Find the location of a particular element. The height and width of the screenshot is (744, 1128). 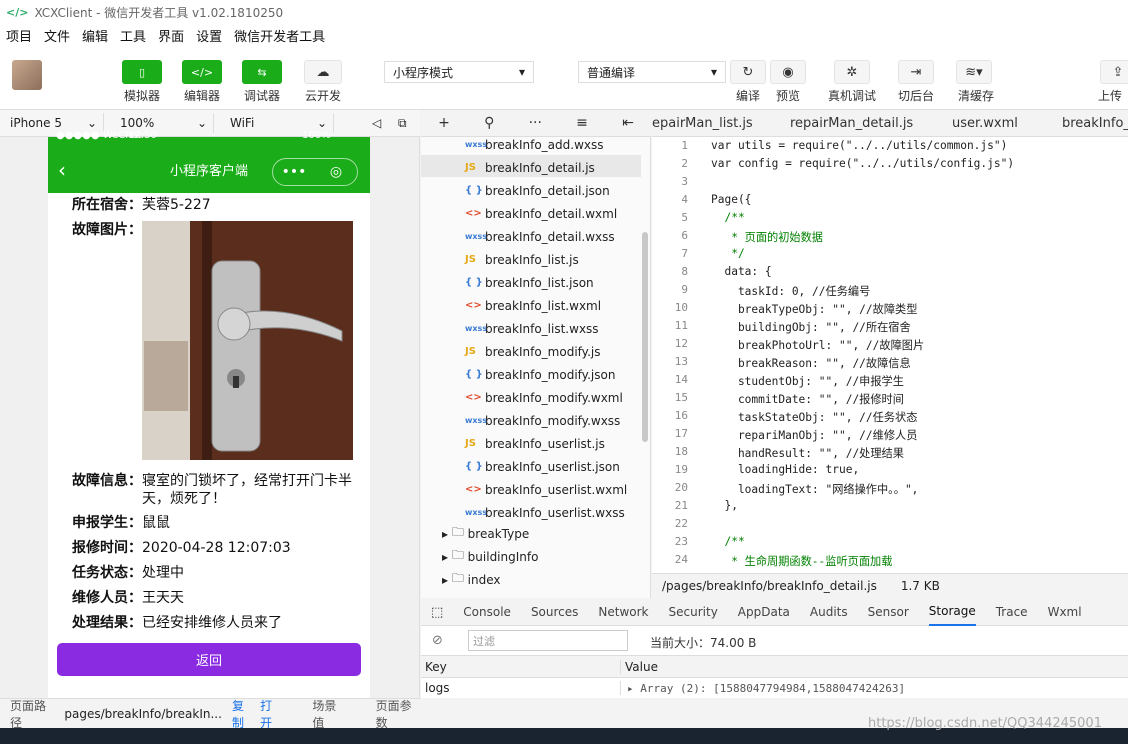

folder-buildingInfo: ▸ 🗀 buildingInfo is located at coordinates (490, 556).